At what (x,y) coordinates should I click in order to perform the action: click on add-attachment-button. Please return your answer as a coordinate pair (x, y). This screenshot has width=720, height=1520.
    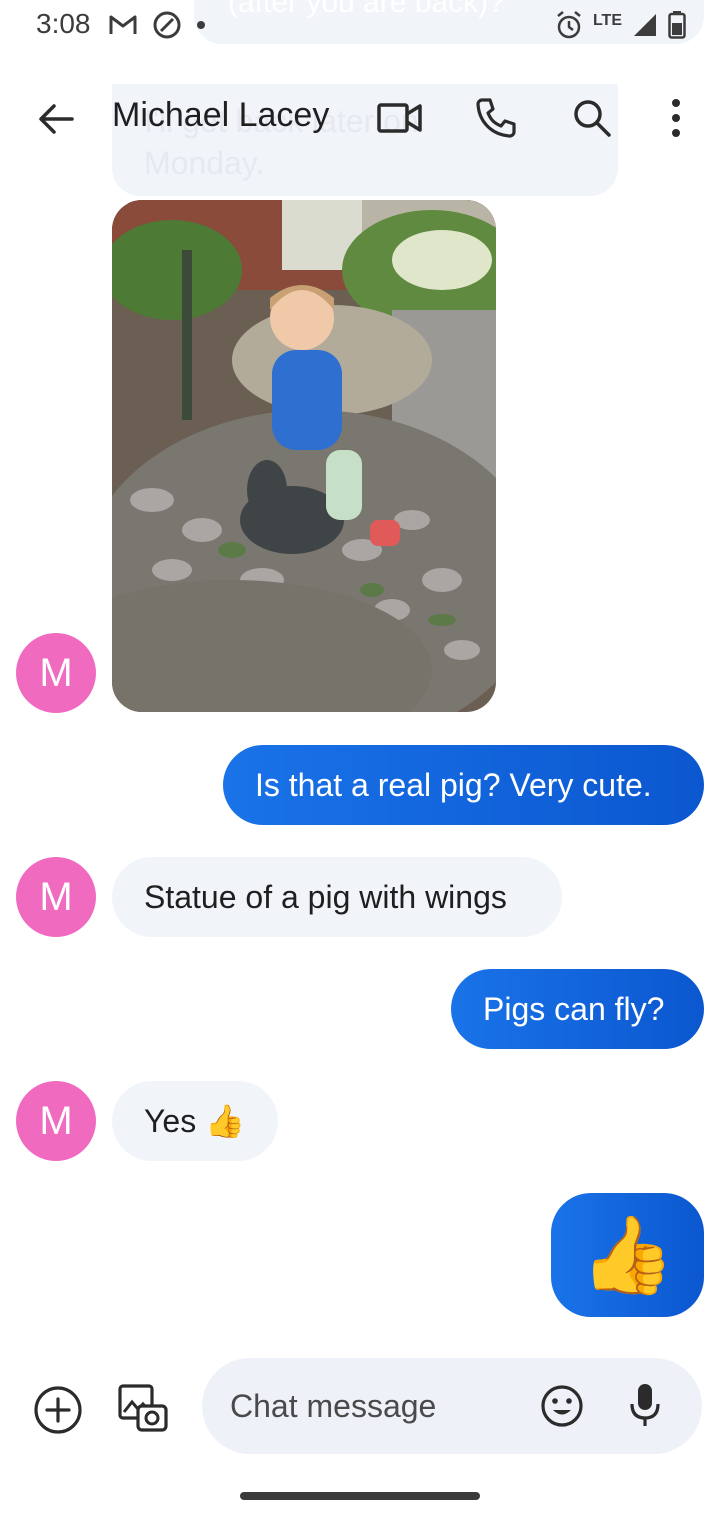
    Looking at the image, I should click on (58, 1410).